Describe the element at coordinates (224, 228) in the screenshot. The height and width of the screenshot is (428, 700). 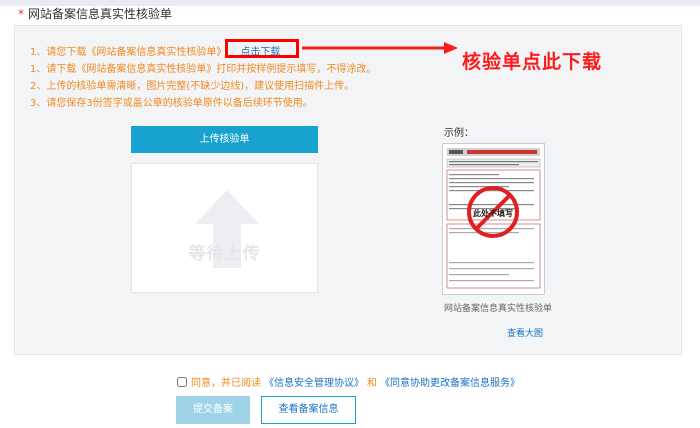
I see `upload-preview-area: 等待上传` at that location.